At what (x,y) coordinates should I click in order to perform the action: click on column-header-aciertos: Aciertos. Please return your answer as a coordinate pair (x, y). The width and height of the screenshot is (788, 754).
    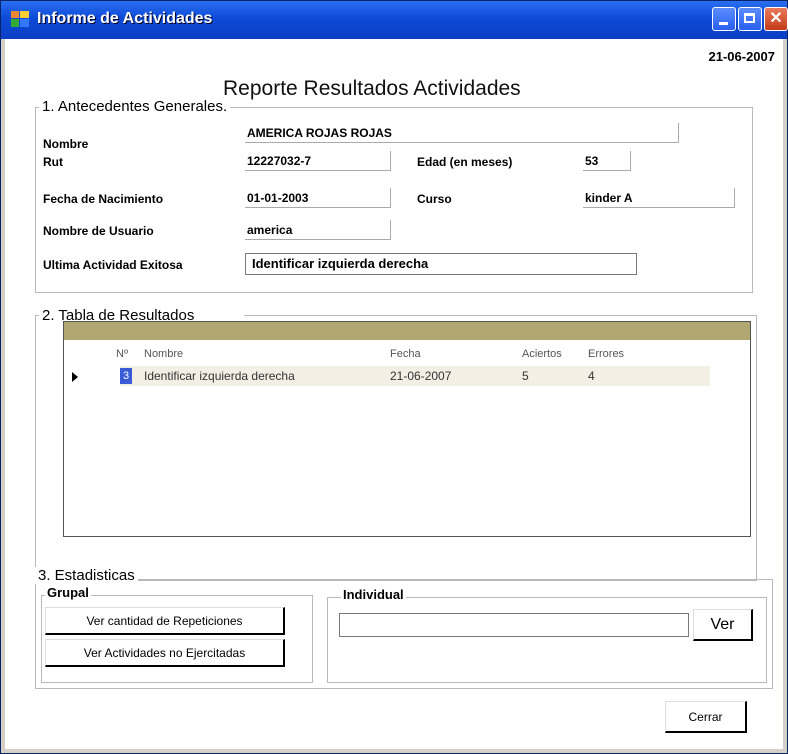
    Looking at the image, I should click on (542, 354).